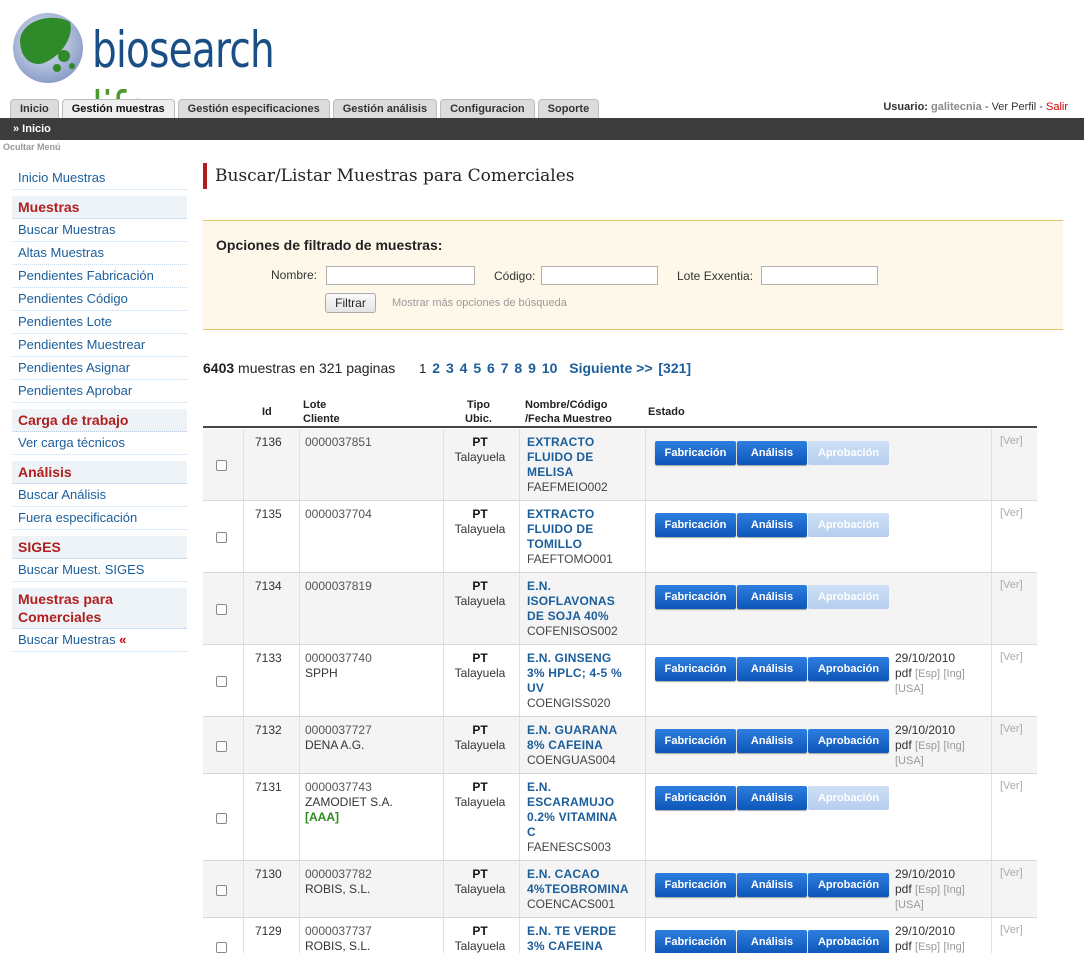 The height and width of the screenshot is (953, 1084). Describe the element at coordinates (385, 108) in the screenshot. I see `tab-gestion-analisis: Gestión análisis` at that location.